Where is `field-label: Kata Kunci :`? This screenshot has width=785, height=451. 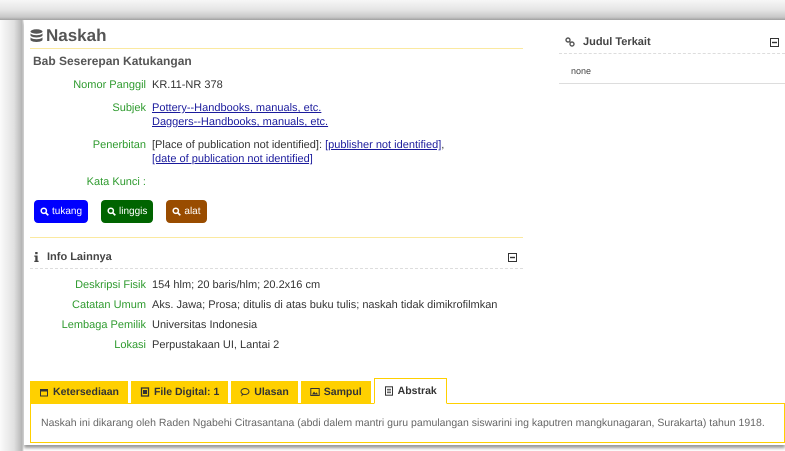
field-label: Kata Kunci : is located at coordinates (116, 182).